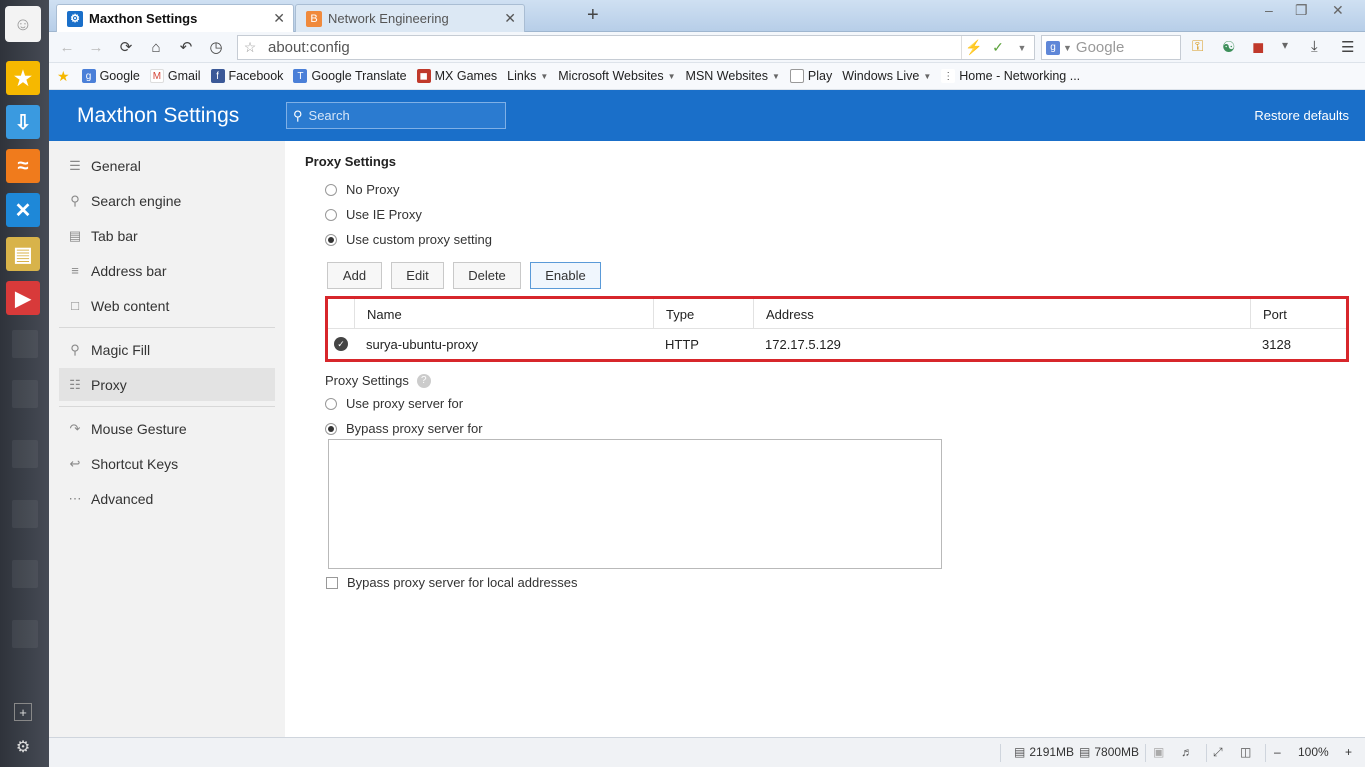 This screenshot has height=767, width=1365. I want to click on web-search-box: g ▼ Google, so click(1111, 47).